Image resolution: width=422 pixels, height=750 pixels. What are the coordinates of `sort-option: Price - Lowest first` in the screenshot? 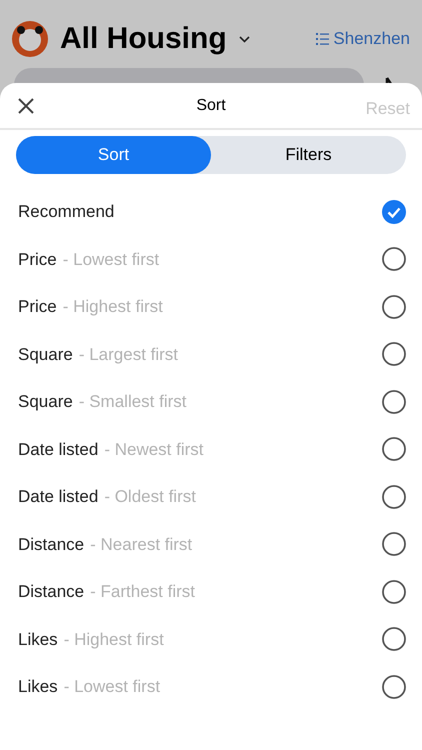 It's located at (211, 259).